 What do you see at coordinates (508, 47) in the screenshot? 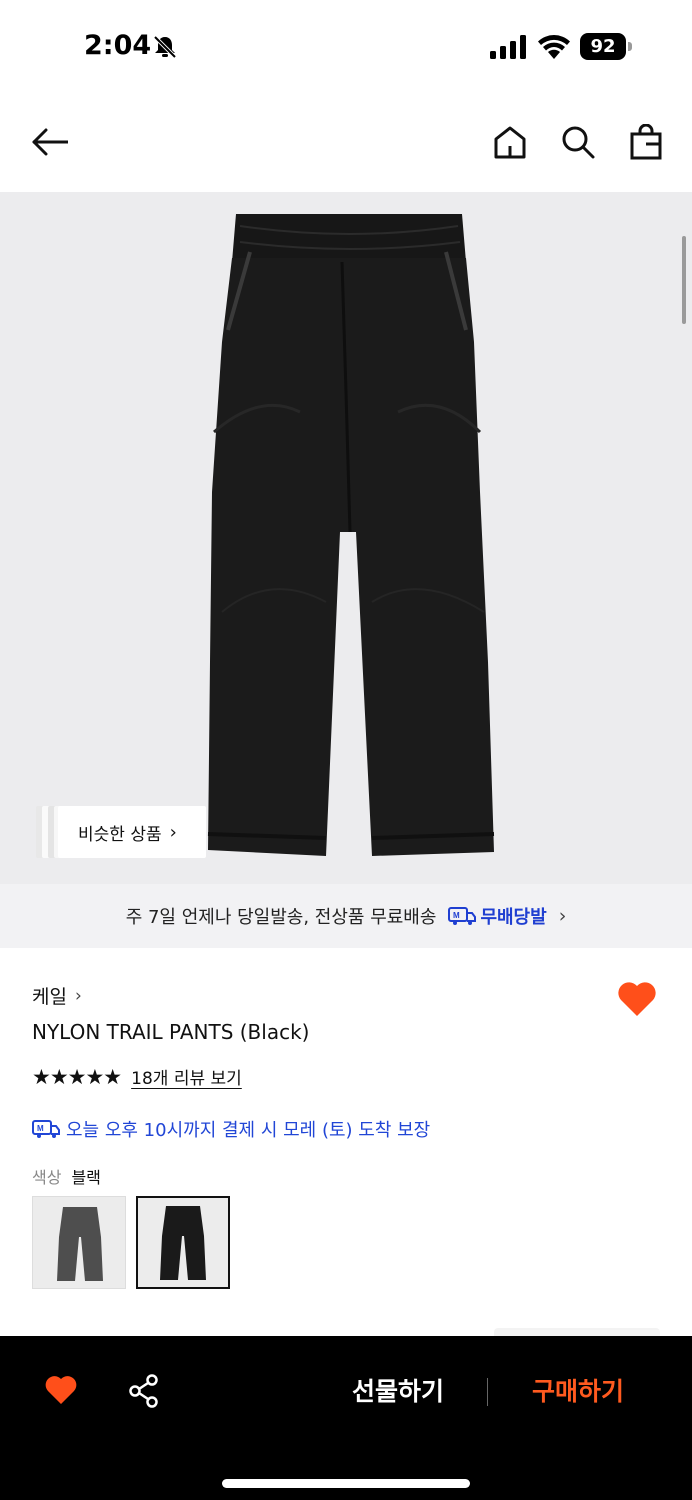
I see `signal-icon` at bounding box center [508, 47].